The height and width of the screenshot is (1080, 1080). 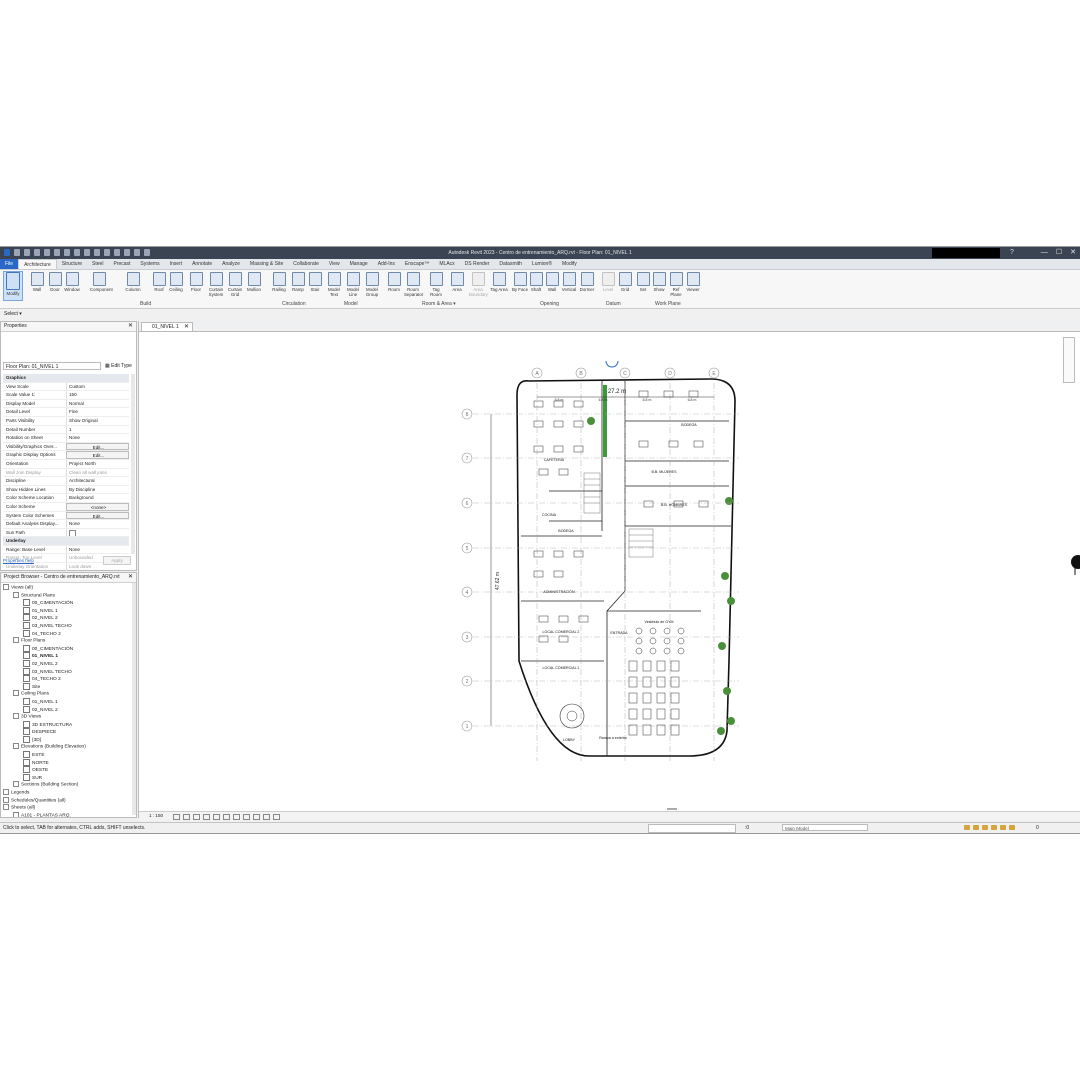 What do you see at coordinates (235, 284) in the screenshot?
I see `ribbon-button-curtain-grid: Curtain Grid` at bounding box center [235, 284].